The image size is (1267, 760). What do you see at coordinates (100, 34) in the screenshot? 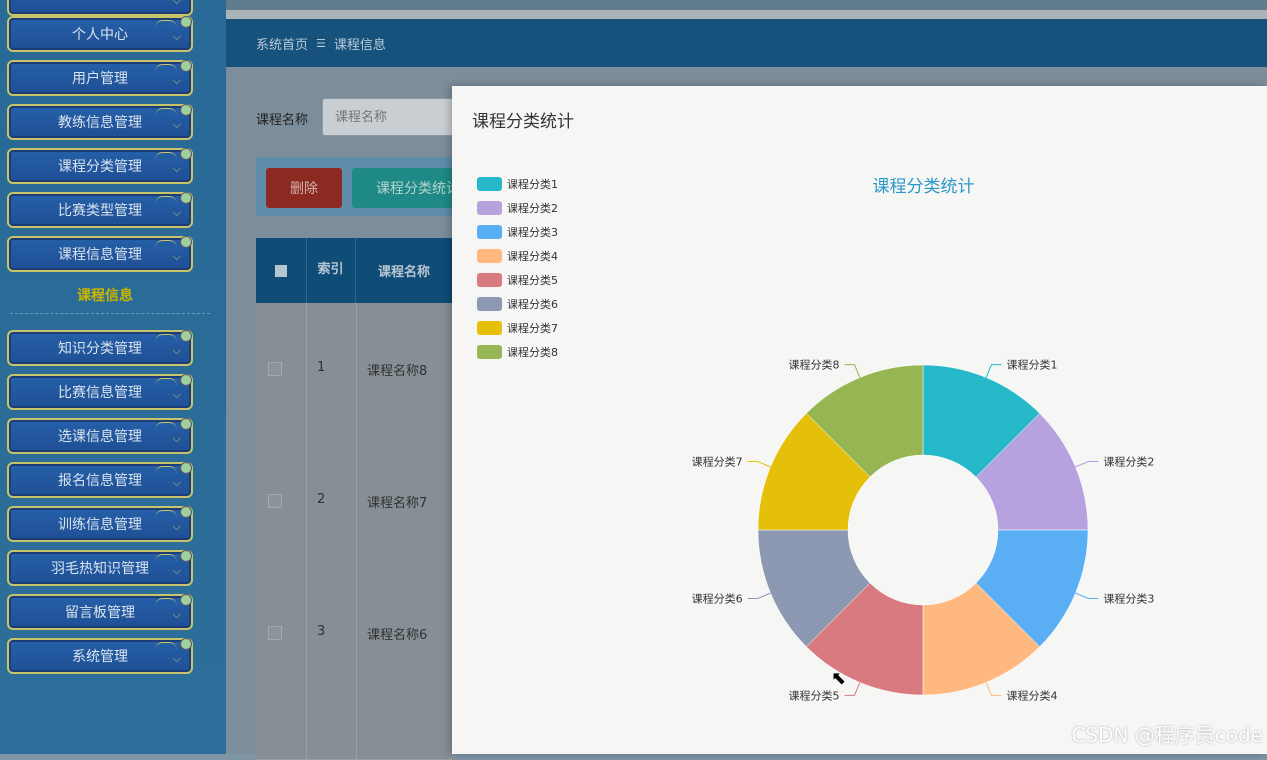
I see `sidebar-item: 个人中心 ⌵` at bounding box center [100, 34].